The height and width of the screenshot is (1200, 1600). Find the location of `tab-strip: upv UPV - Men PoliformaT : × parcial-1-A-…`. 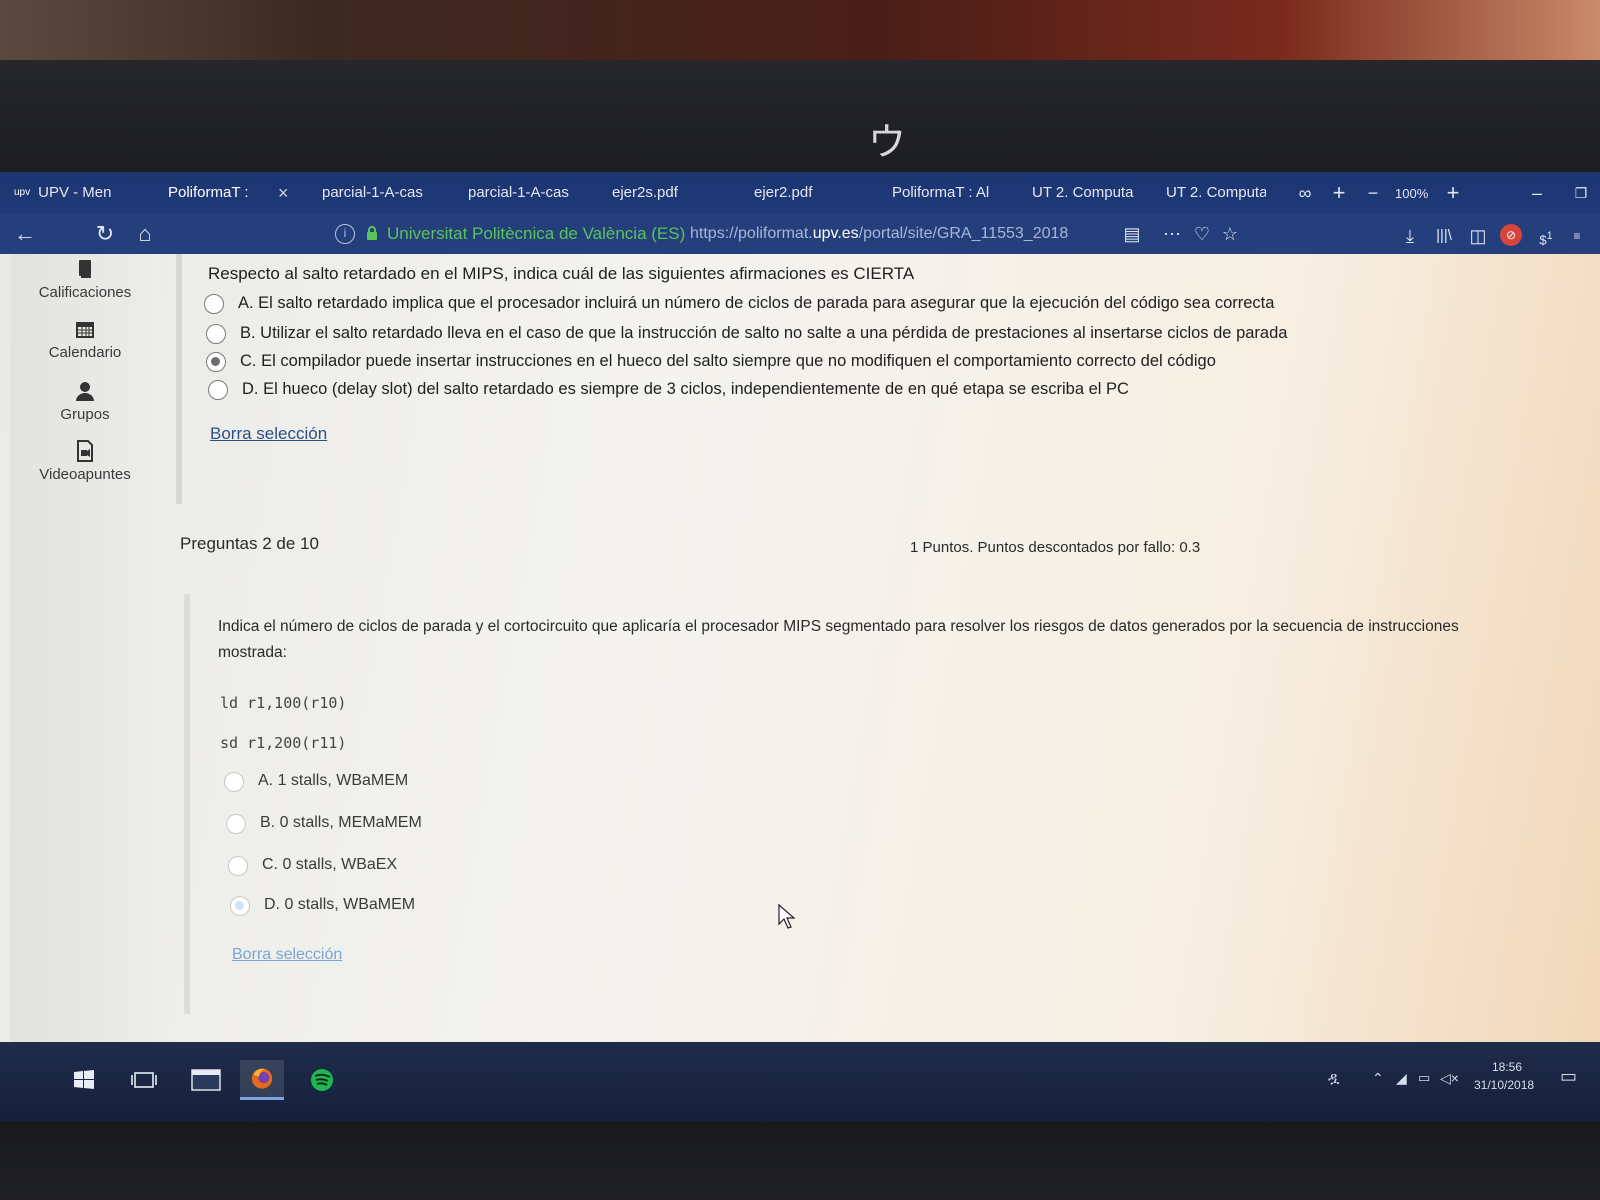

tab-strip: upv UPV - Men PoliformaT : × parcial-1-A-… is located at coordinates (800, 193).